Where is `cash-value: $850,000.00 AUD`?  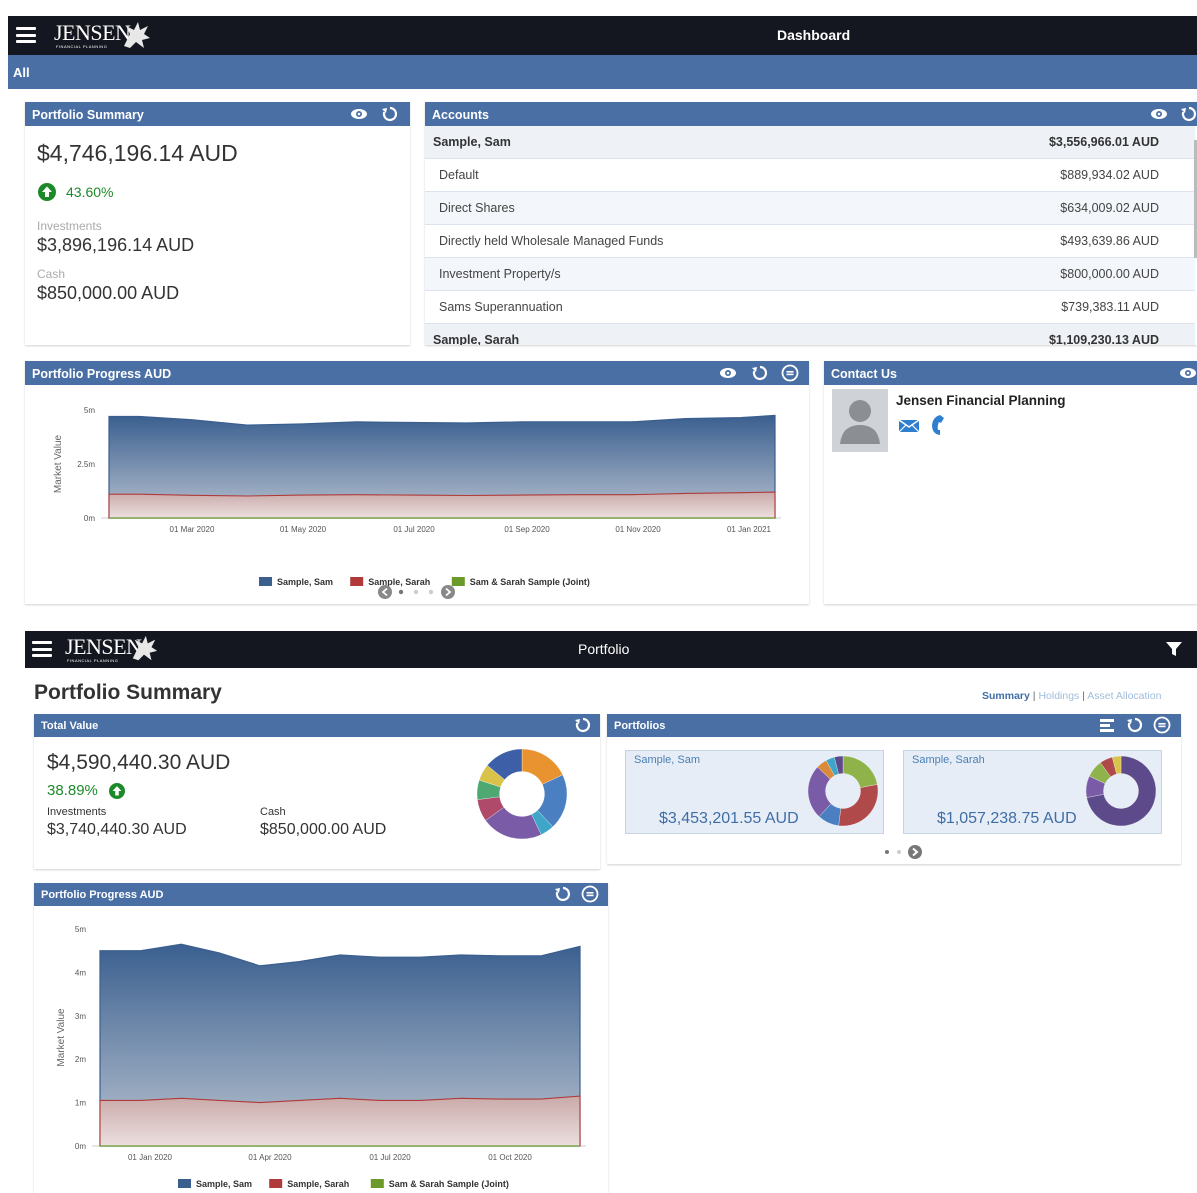
cash-value: $850,000.00 AUD is located at coordinates (108, 293).